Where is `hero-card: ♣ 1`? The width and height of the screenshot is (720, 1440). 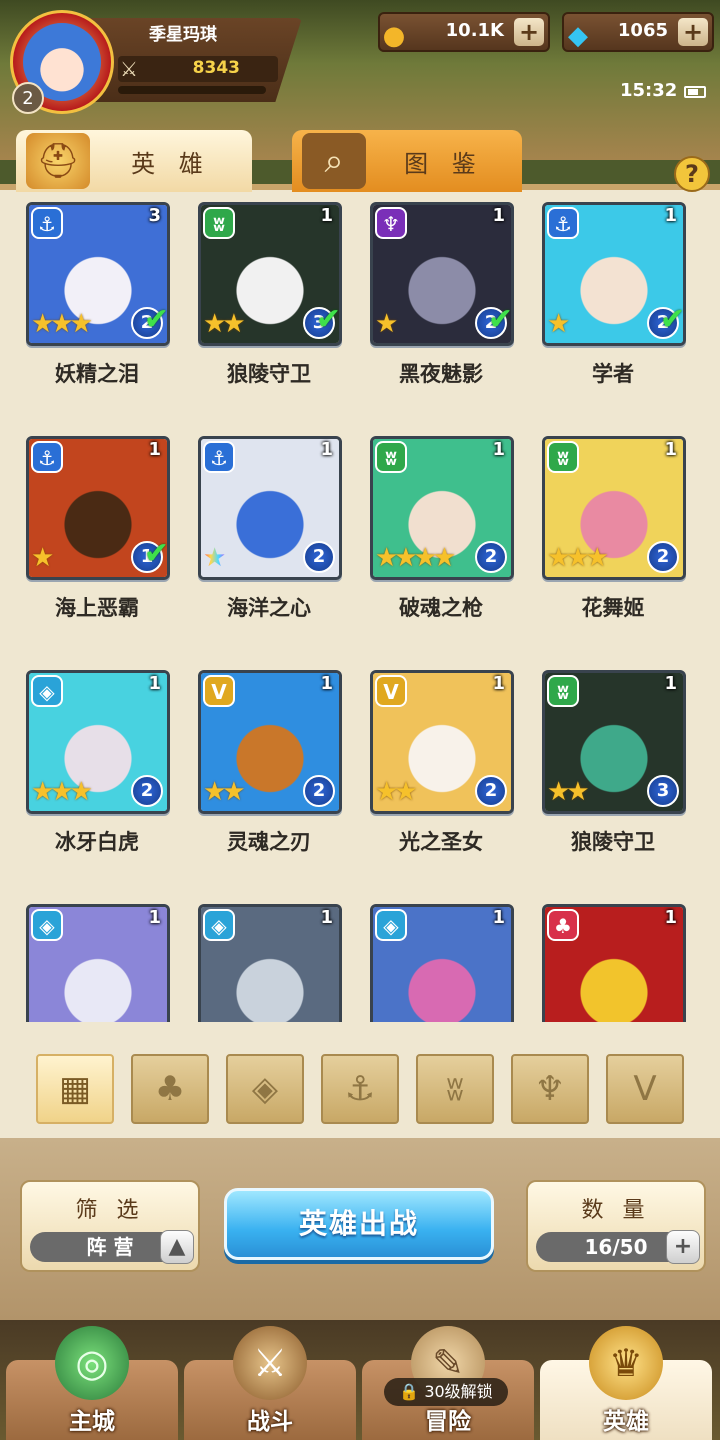 hero-card: ♣ 1 is located at coordinates (613, 962).